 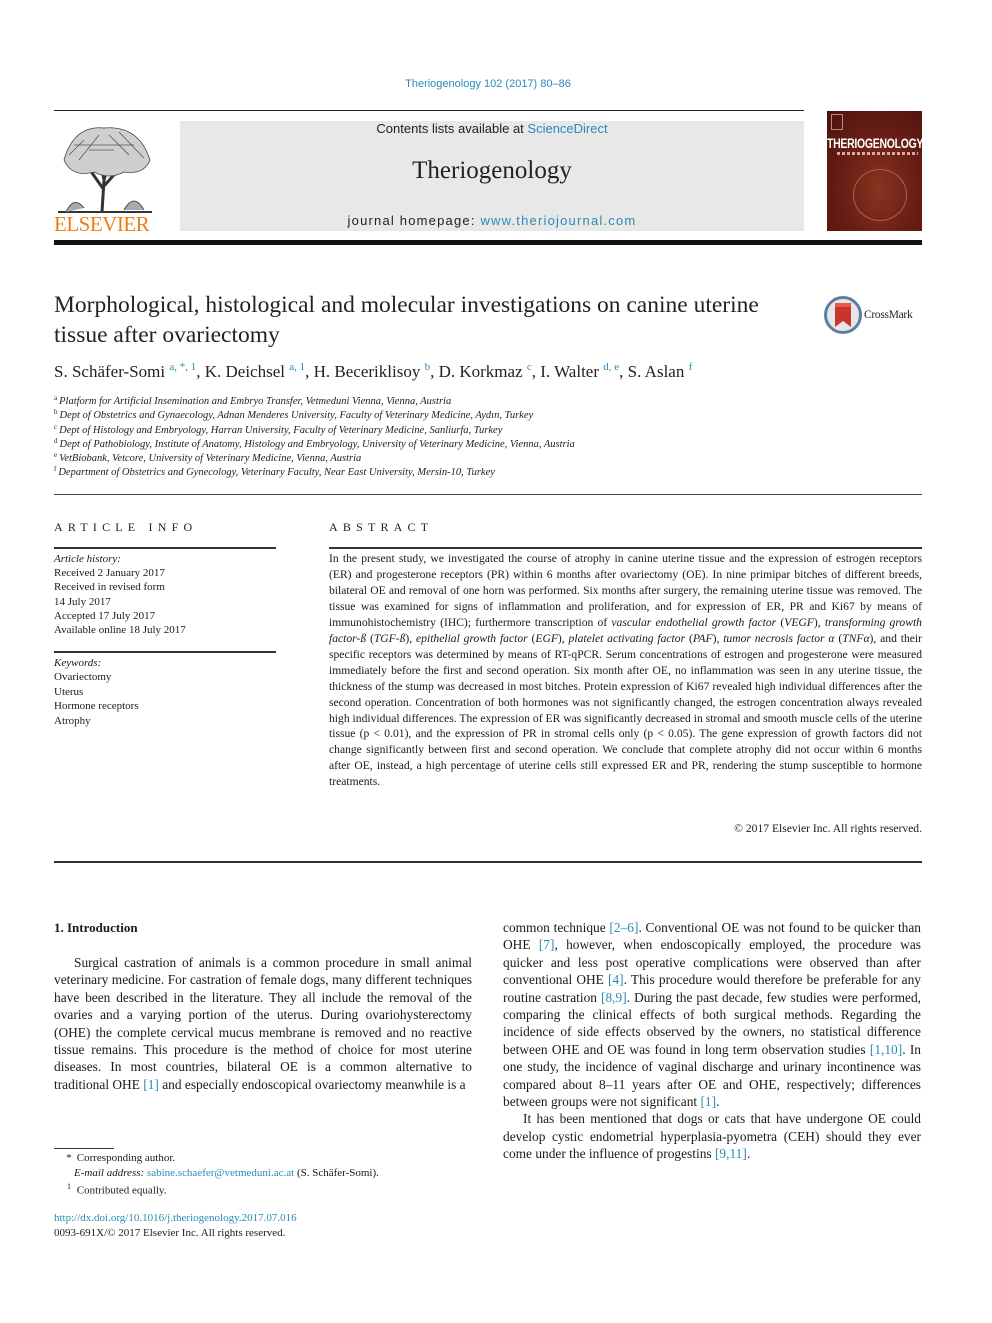 What do you see at coordinates (120, 630) in the screenshot?
I see `history-item: Available online 18 July 2017` at bounding box center [120, 630].